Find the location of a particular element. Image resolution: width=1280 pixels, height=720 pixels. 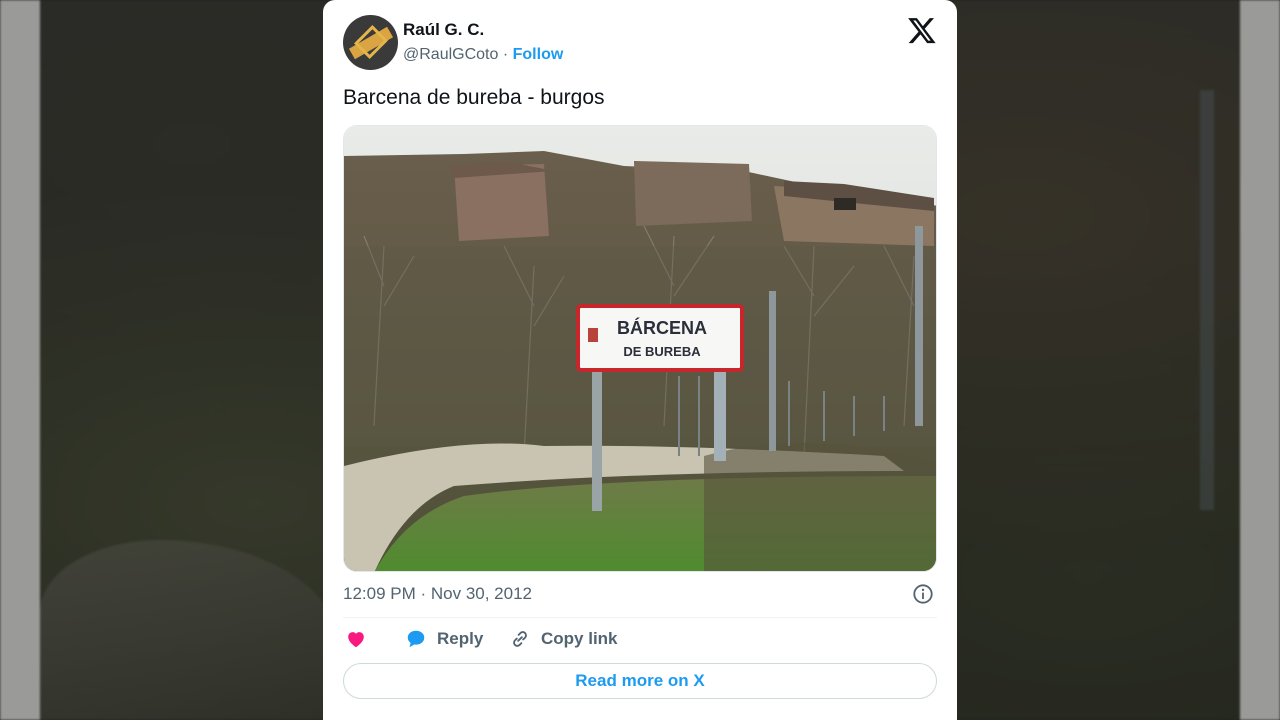

speech-bubble-icon is located at coordinates (416, 639).